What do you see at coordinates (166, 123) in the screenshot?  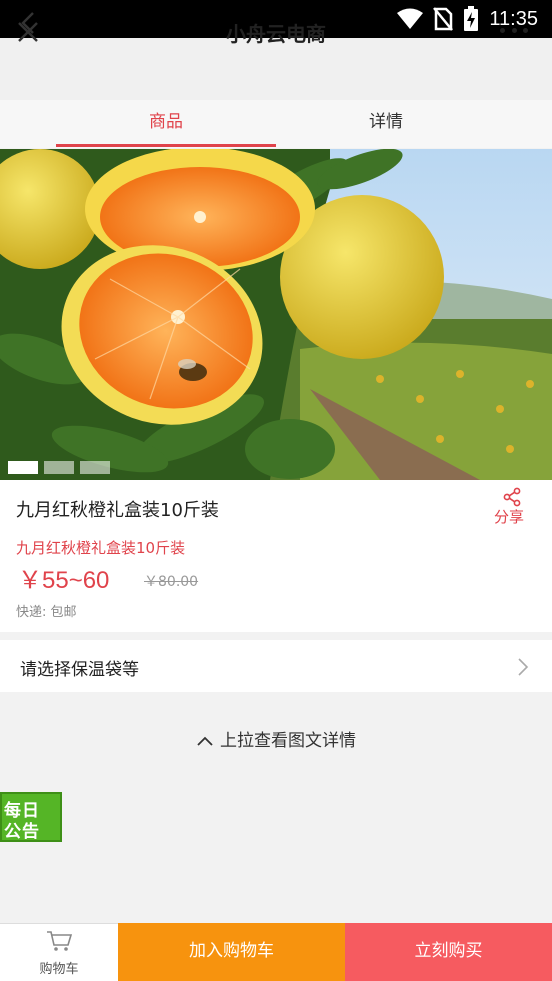 I see `tab-goods: 商品` at bounding box center [166, 123].